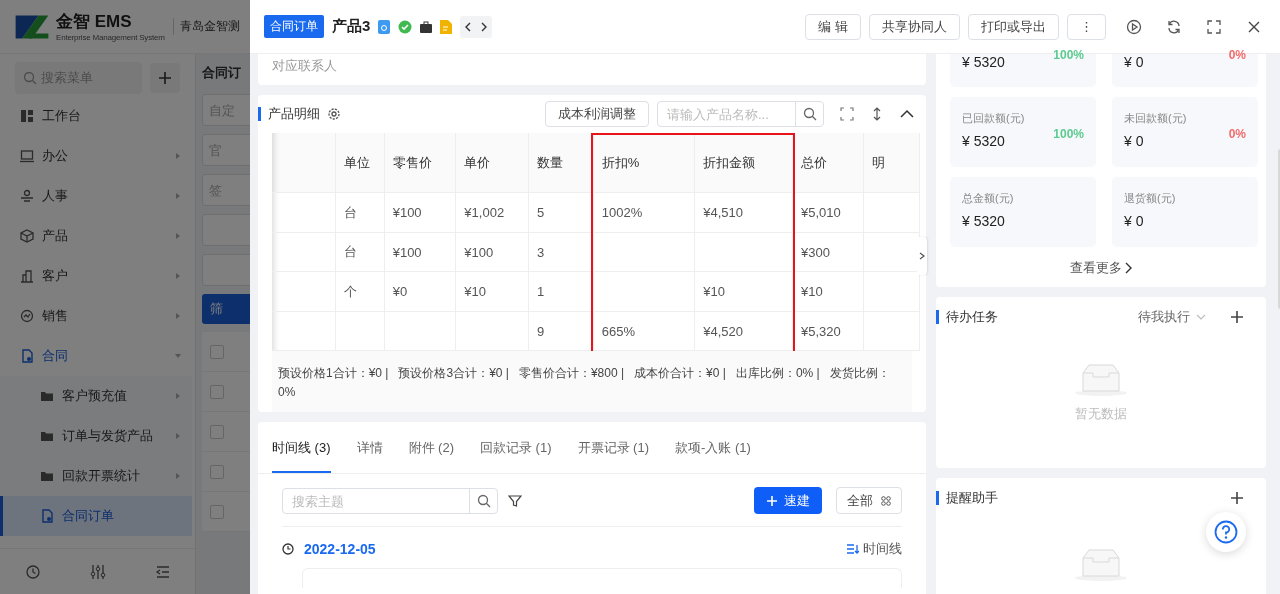  I want to click on share-button: 共享协同人, so click(914, 26).